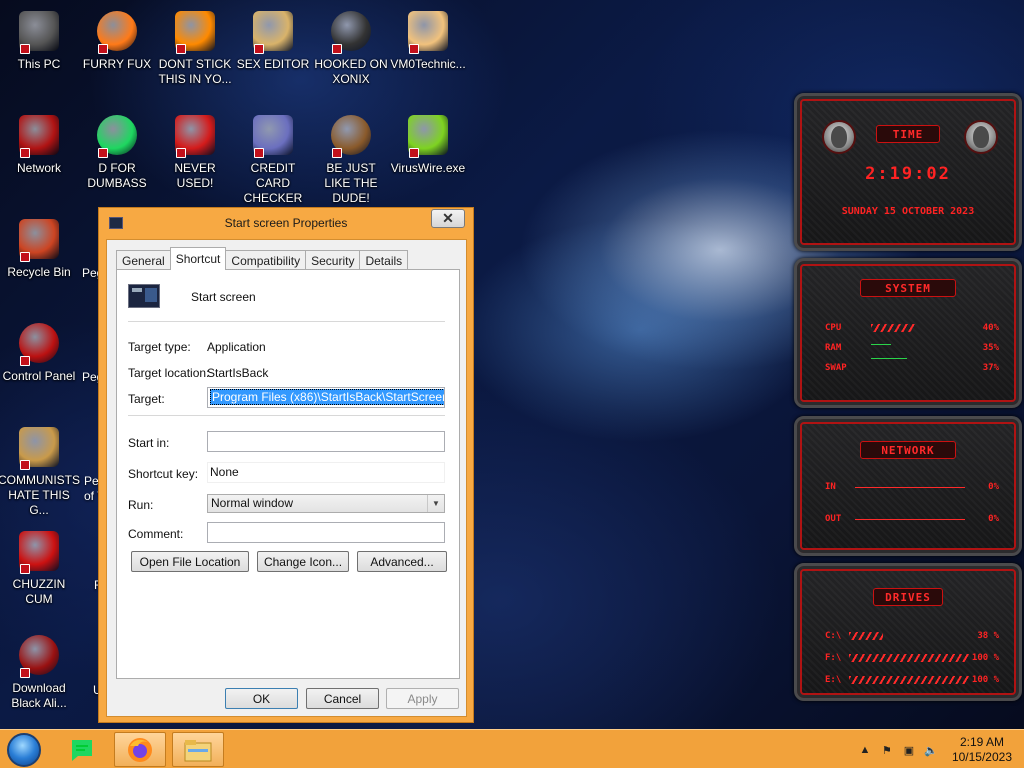 Image resolution: width=1024 pixels, height=768 pixels. Describe the element at coordinates (833, 680) in the screenshot. I see `drive-e-label: E:\` at that location.